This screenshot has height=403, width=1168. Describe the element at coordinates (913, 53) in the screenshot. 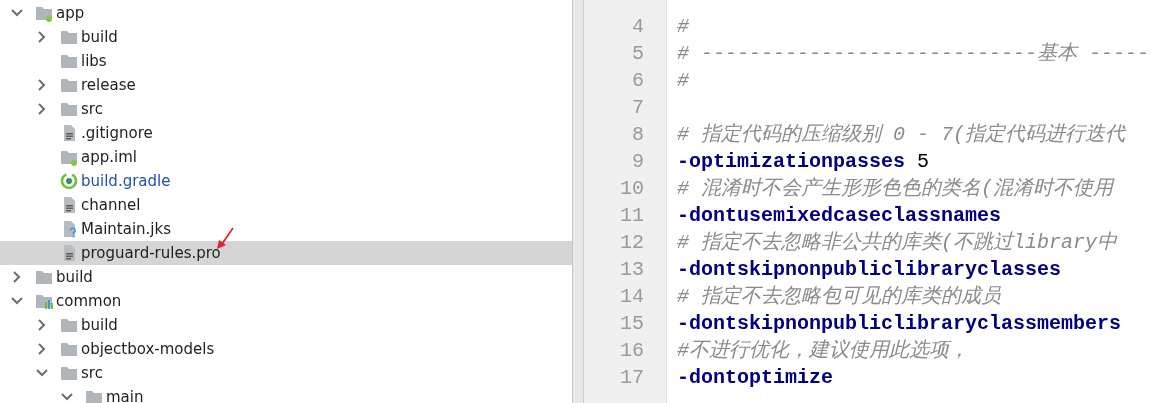

I see `code-comment: # ----------------------------基本 -----` at that location.